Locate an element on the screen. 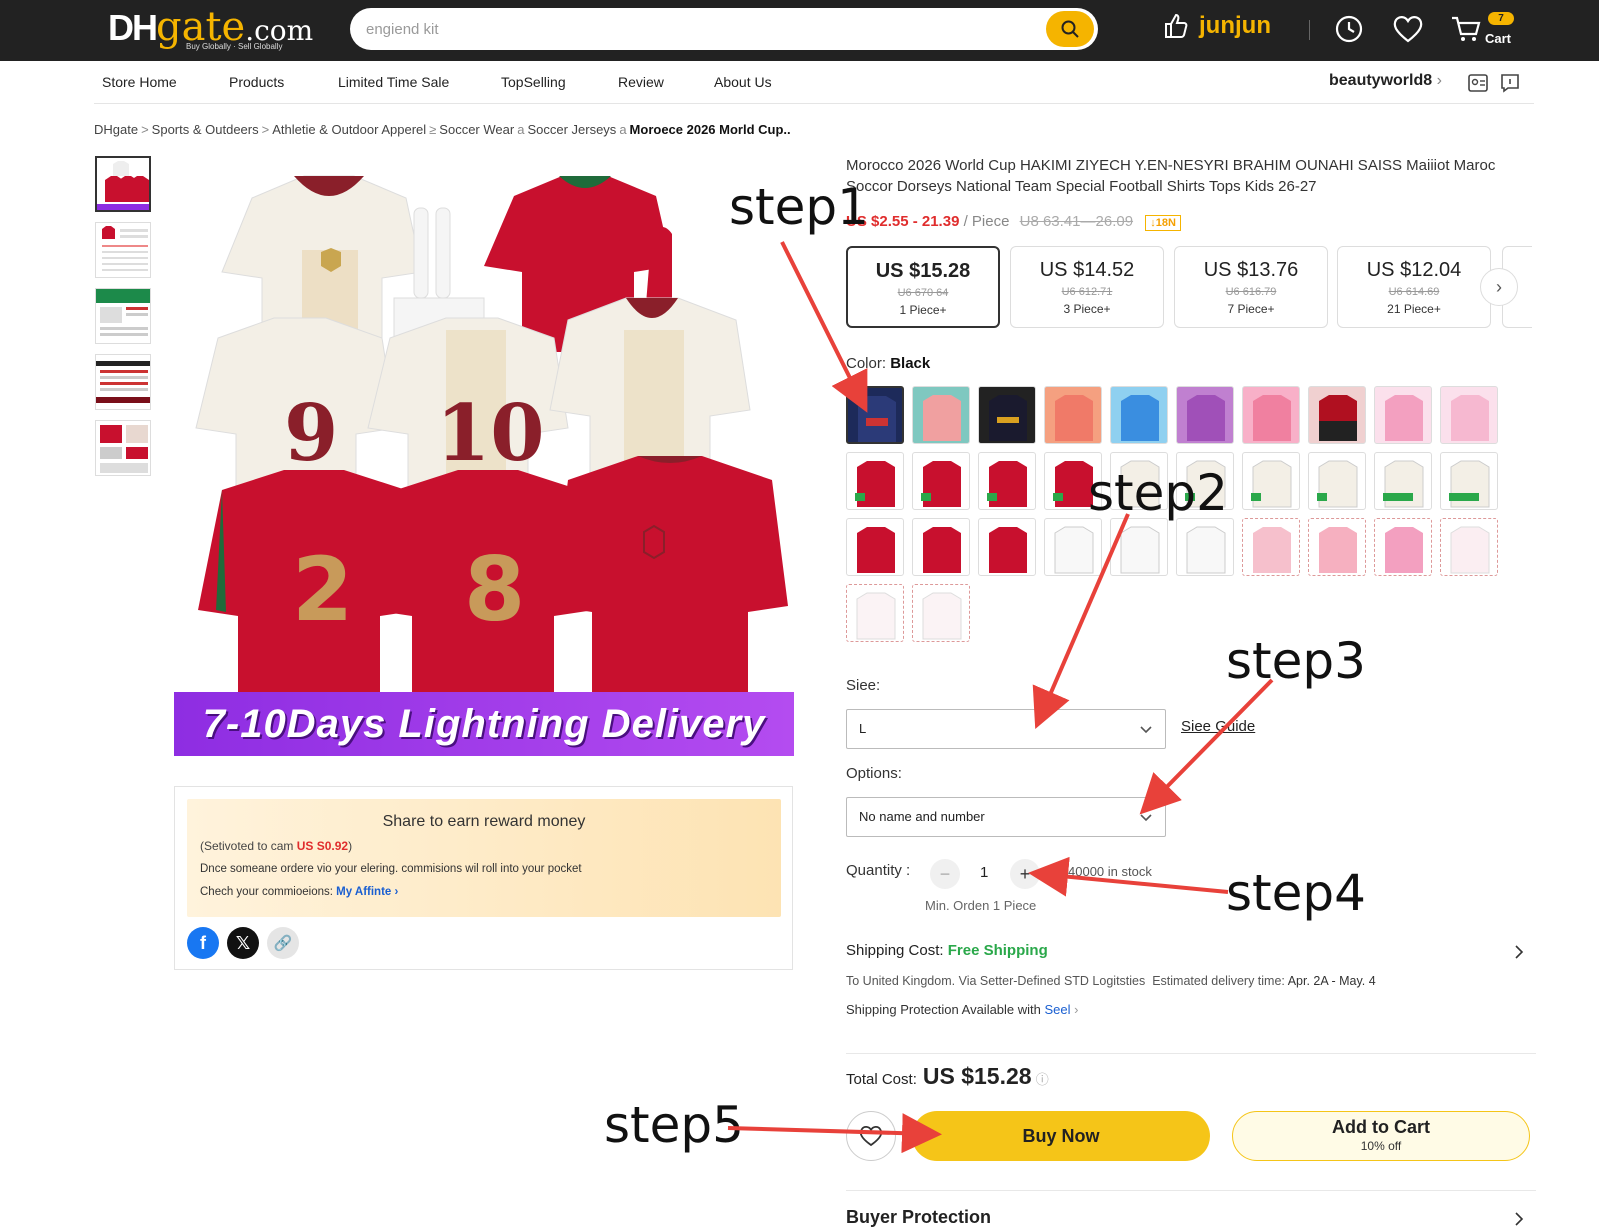 Image resolution: width=1599 pixels, height=1228 pixels. history-icon is located at coordinates (1349, 29).